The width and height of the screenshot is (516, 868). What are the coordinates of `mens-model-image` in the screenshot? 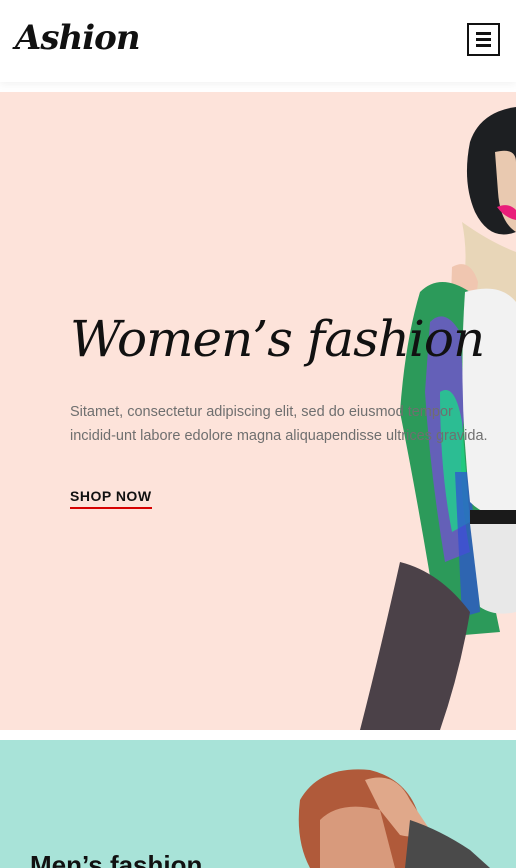 It's located at (394, 818).